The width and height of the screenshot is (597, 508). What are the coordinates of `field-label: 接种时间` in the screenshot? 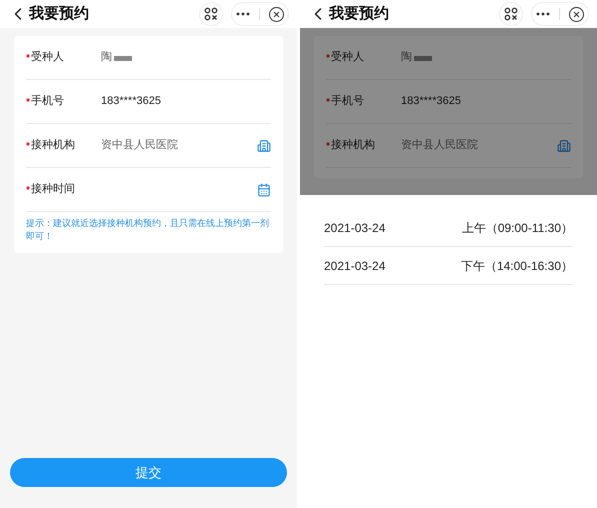 It's located at (53, 190).